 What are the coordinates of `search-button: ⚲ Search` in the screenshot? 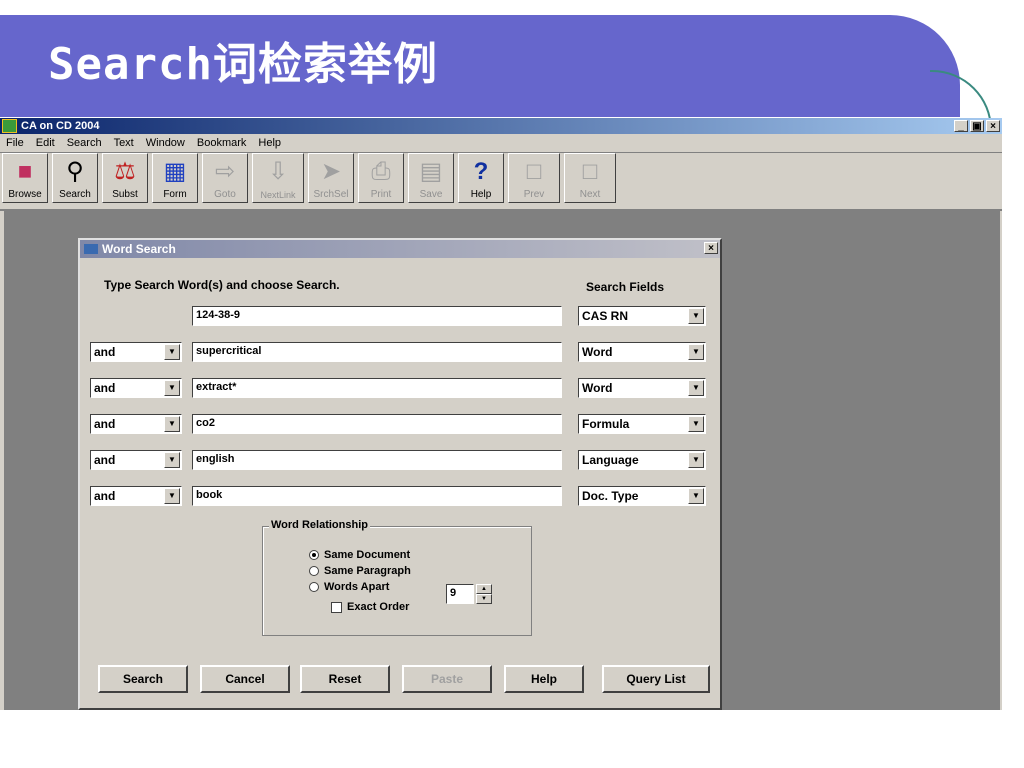 It's located at (75, 178).